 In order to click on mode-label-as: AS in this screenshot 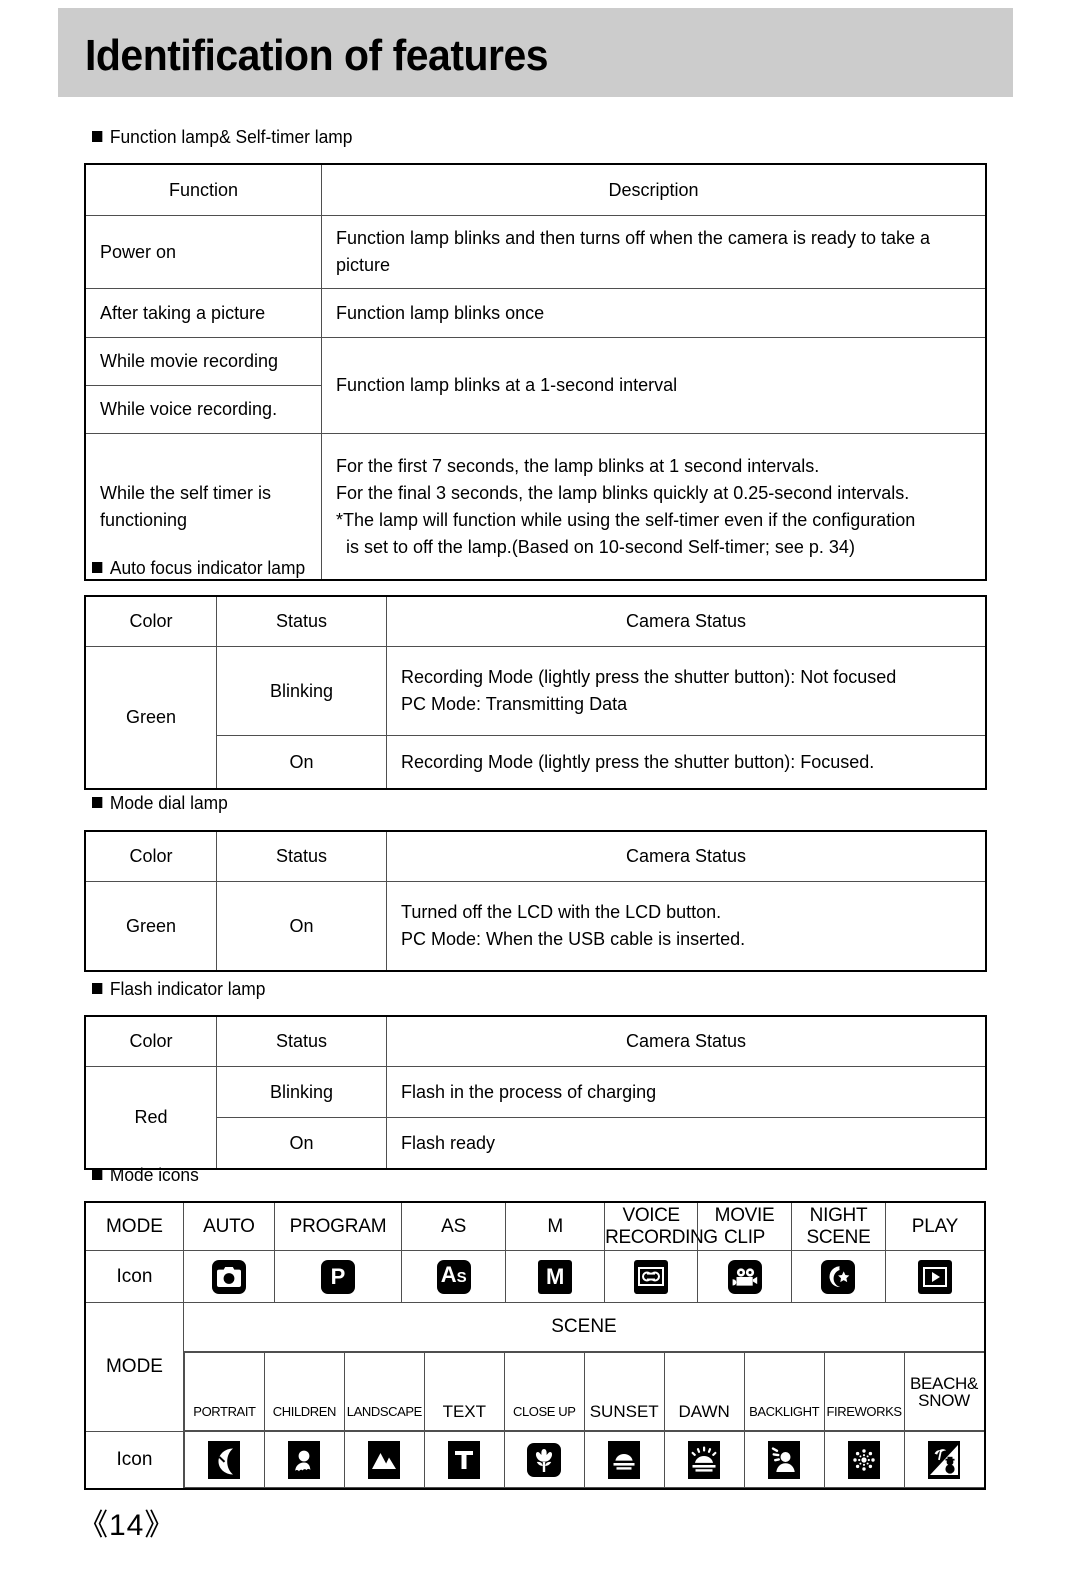, I will do `click(454, 1226)`.